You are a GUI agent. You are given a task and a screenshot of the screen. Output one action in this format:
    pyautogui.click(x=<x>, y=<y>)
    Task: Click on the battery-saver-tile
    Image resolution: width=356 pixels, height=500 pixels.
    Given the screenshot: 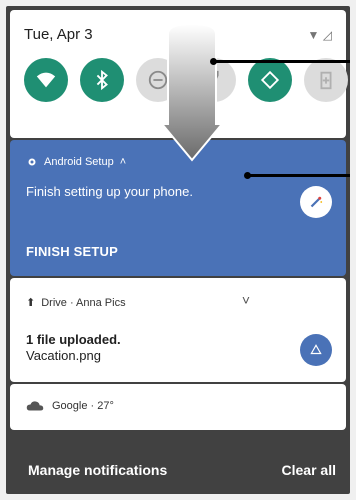 What is the action you would take?
    pyautogui.click(x=326, y=80)
    